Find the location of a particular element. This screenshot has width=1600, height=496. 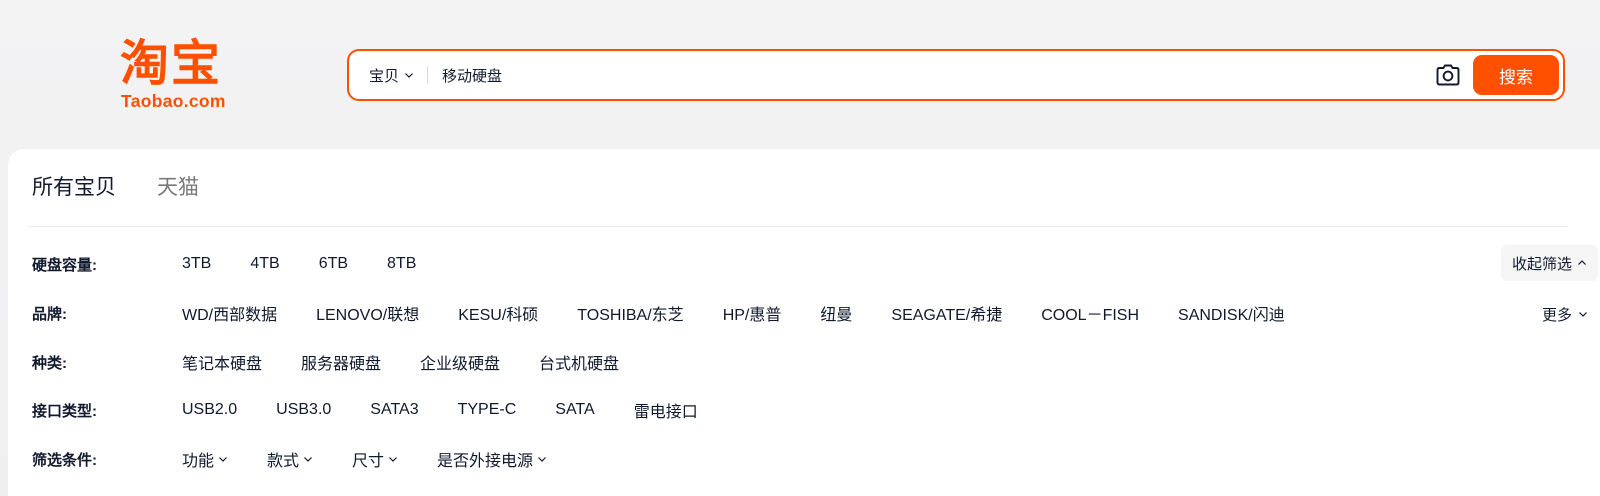

collapse-filters-label: 收起筛选 is located at coordinates (1541, 264).